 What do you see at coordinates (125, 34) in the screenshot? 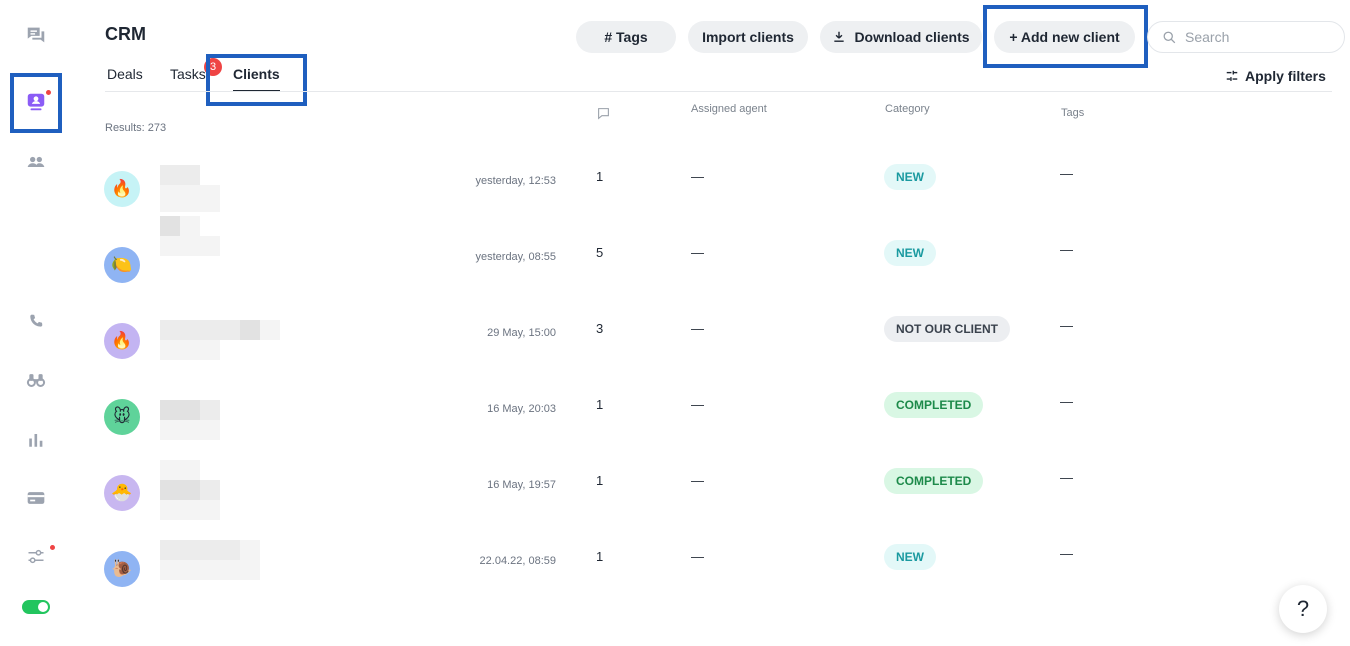
I see `page-title: CRM` at bounding box center [125, 34].